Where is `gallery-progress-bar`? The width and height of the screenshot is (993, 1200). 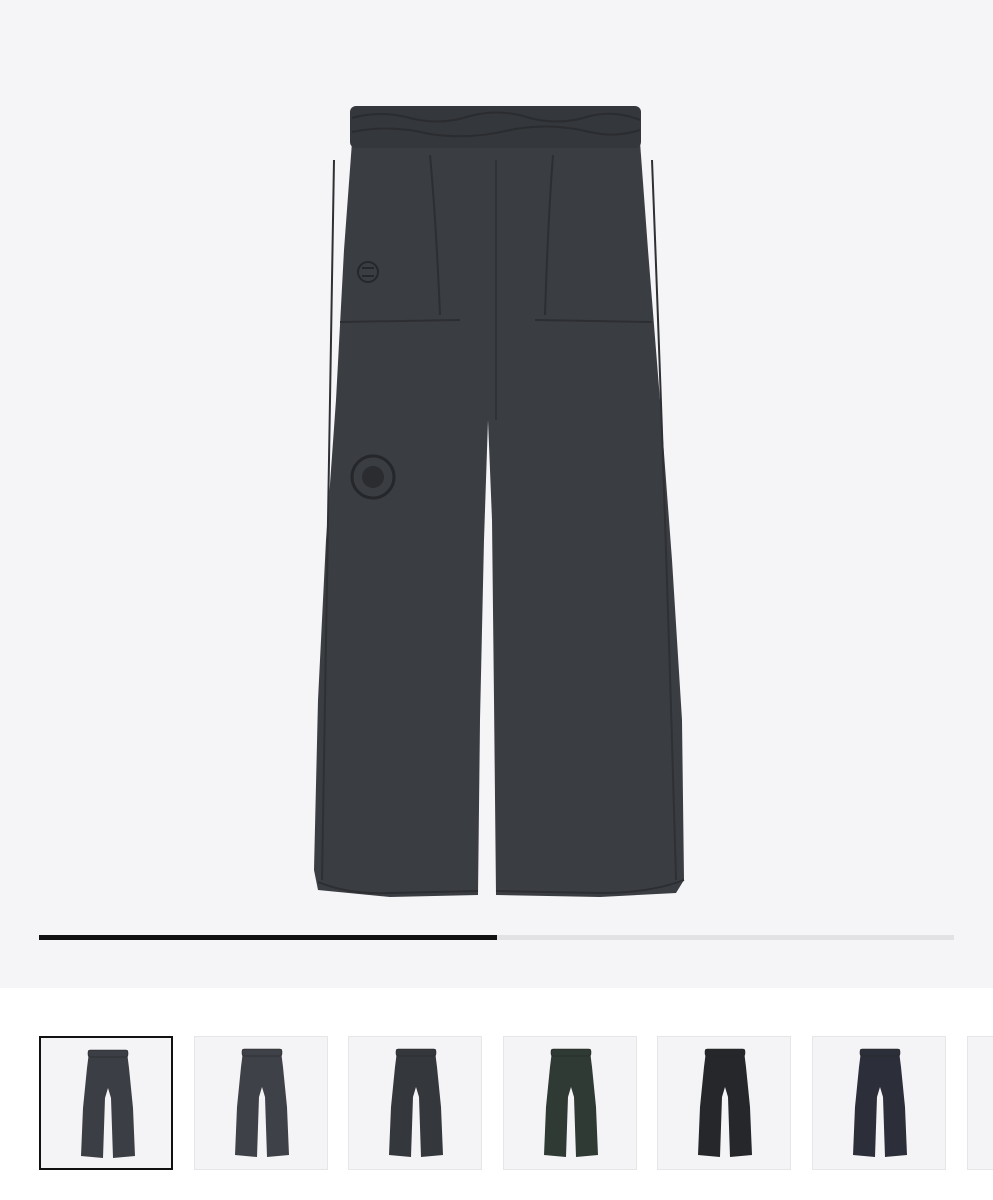
gallery-progress-bar is located at coordinates (496, 937).